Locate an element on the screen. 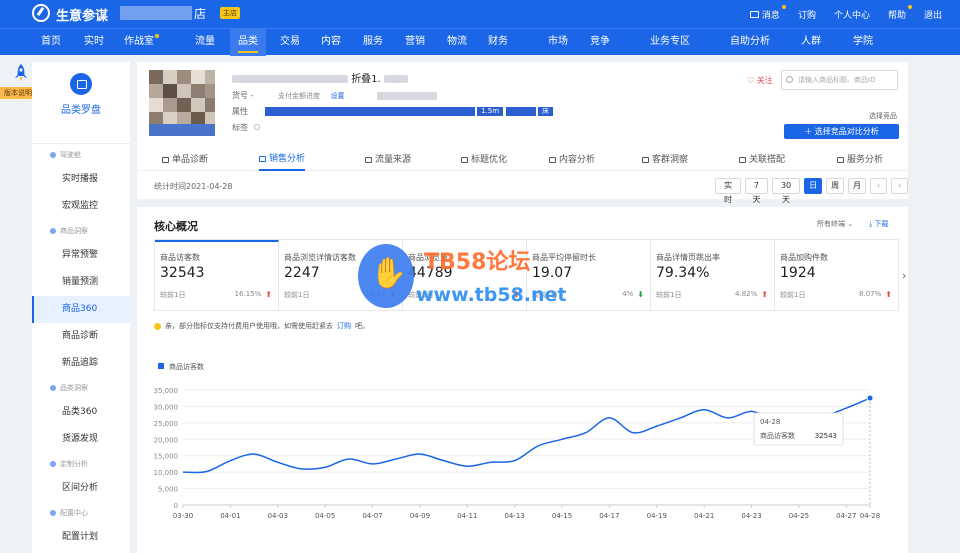 This screenshot has height=553, width=960. tab-2: 流量来源 is located at coordinates (388, 160).